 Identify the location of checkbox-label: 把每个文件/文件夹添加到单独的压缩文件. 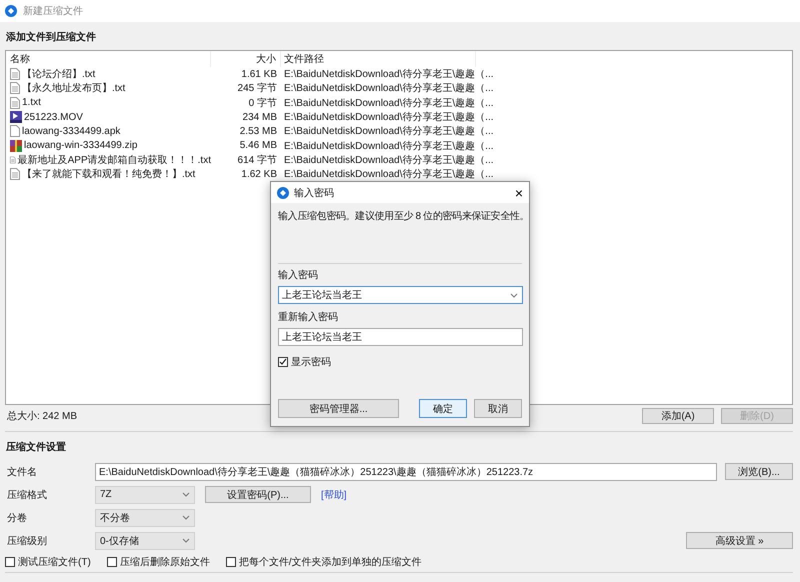
(330, 562).